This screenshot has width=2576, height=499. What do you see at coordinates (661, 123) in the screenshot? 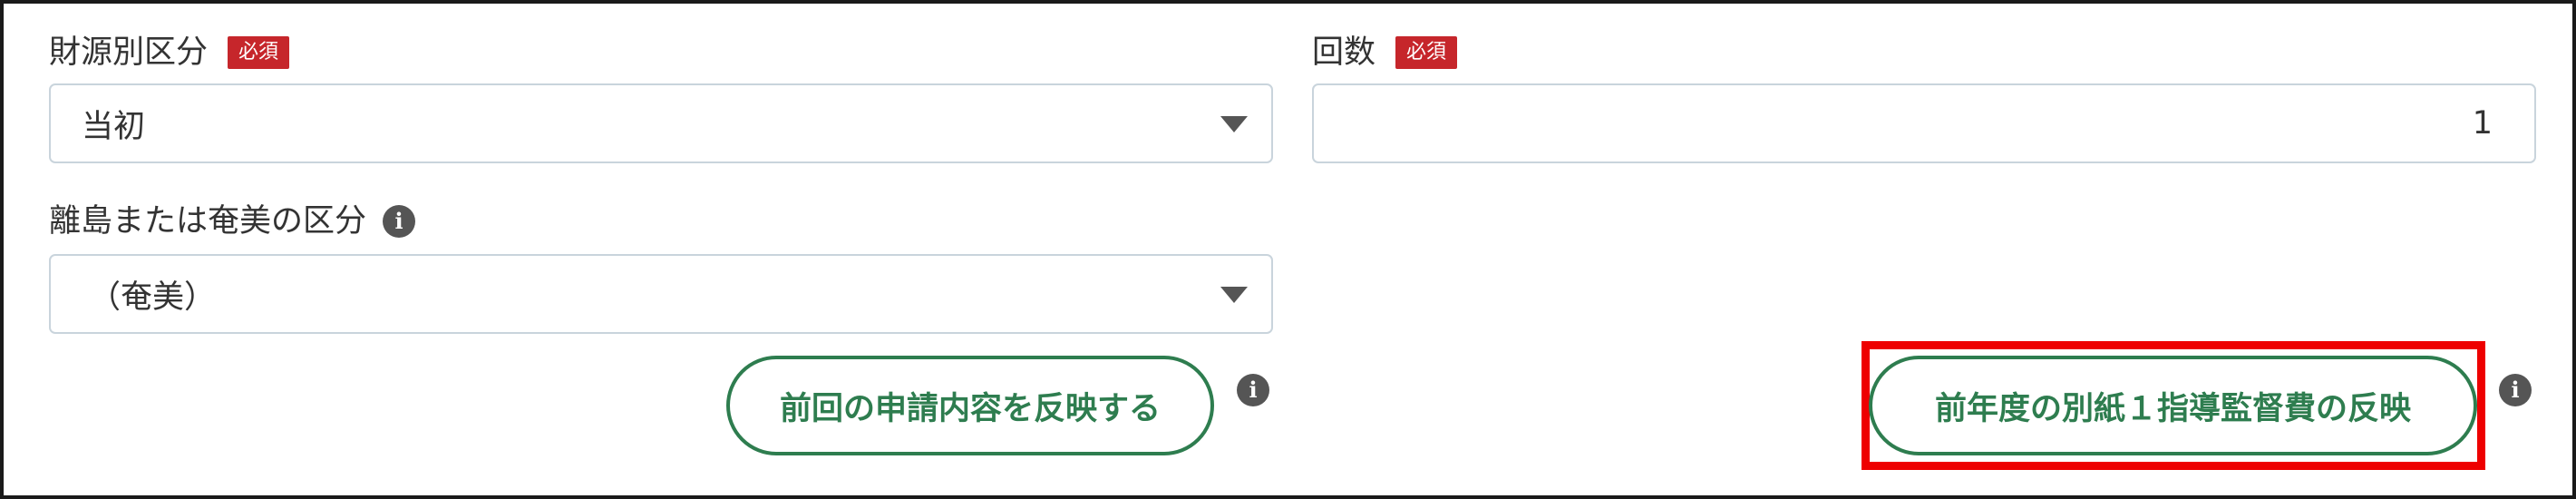
I see `funding-category-select: 当初` at bounding box center [661, 123].